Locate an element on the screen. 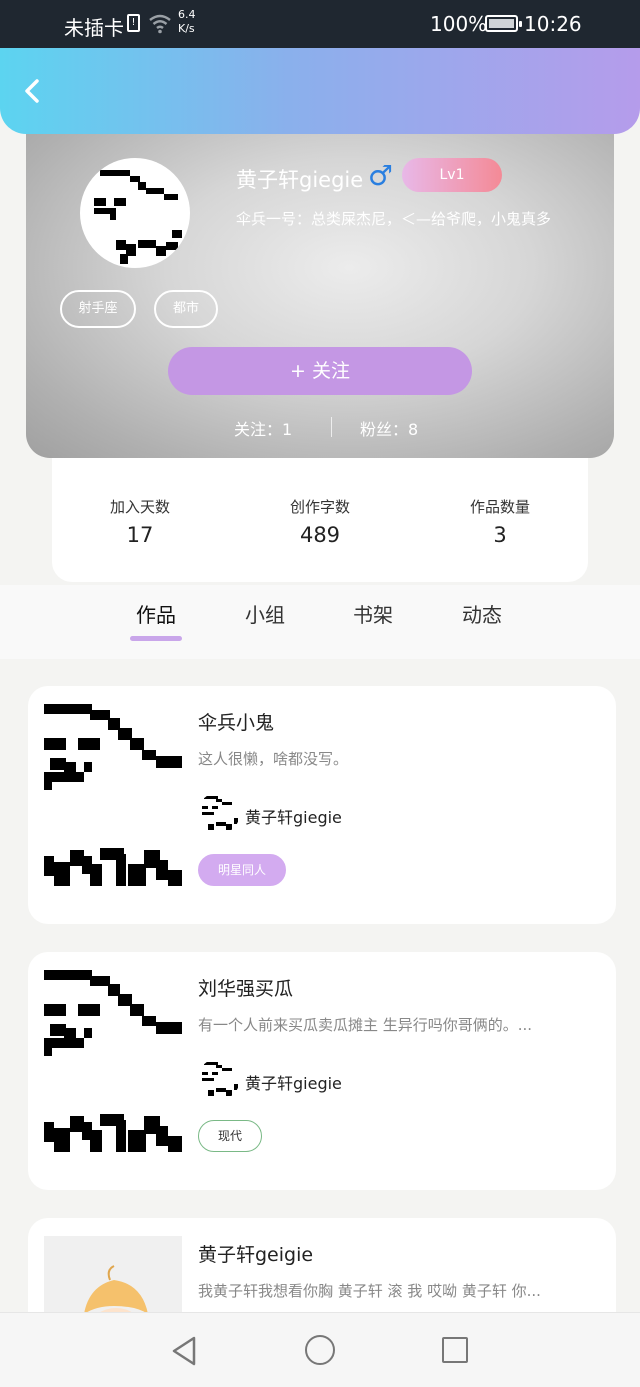 The height and width of the screenshot is (1387, 640). wifi-icon is located at coordinates (160, 24).